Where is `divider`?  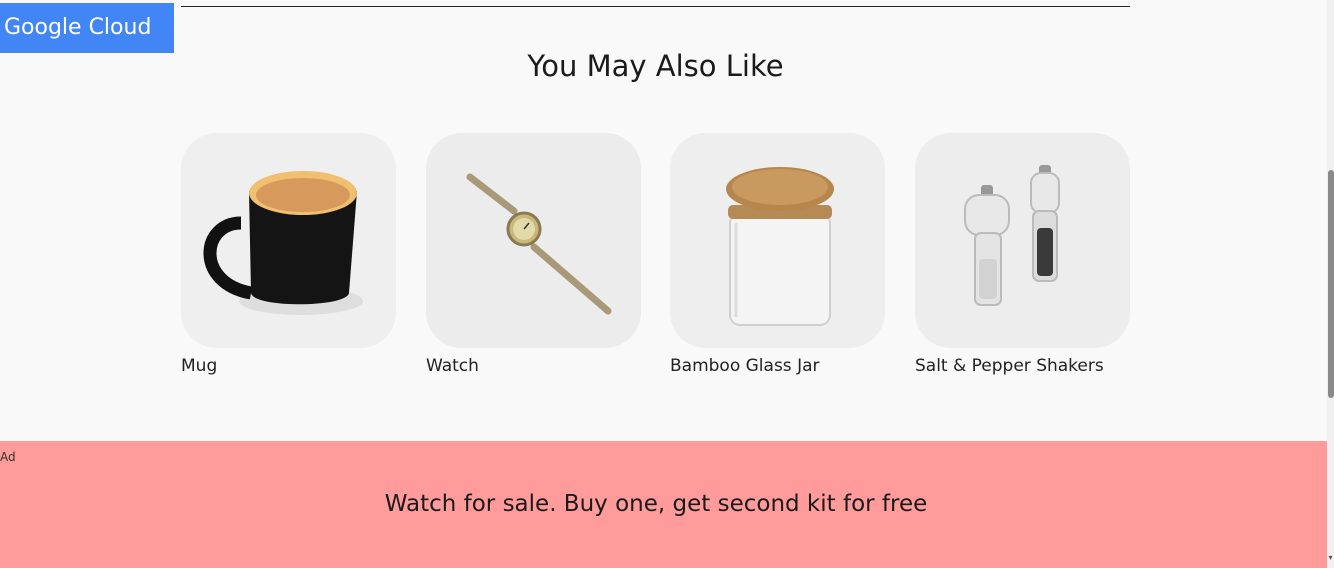
divider is located at coordinates (655, 6).